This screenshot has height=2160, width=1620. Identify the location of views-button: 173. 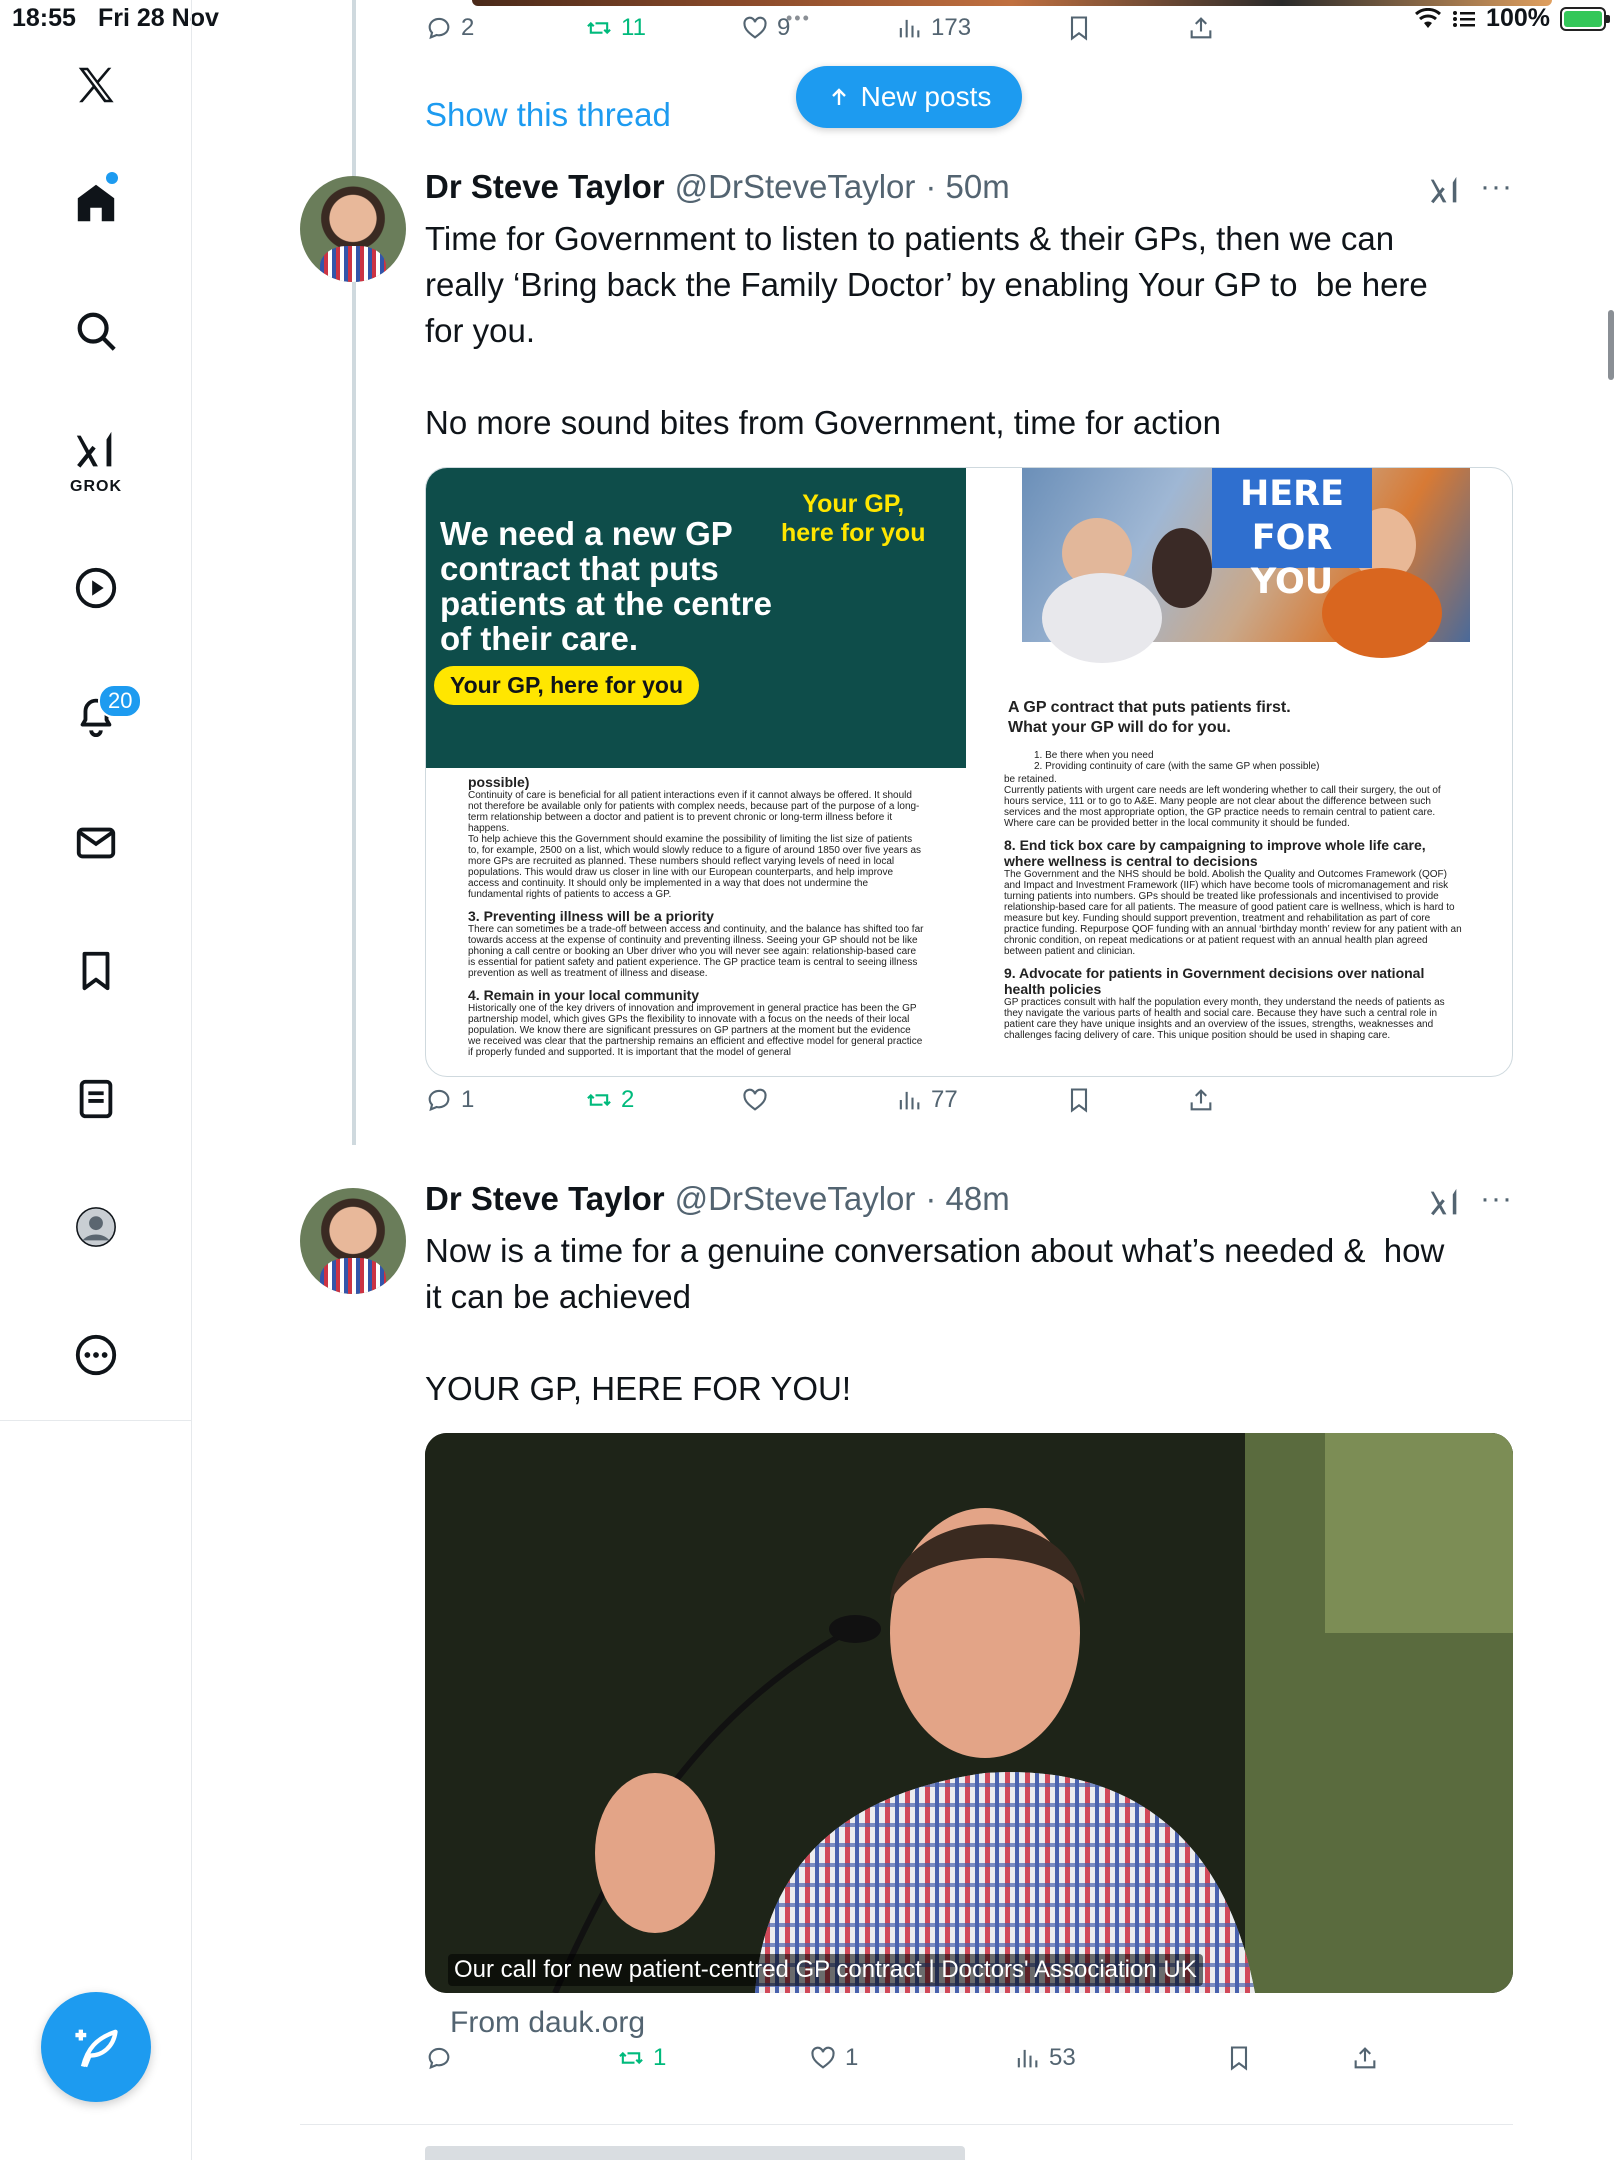
(933, 28).